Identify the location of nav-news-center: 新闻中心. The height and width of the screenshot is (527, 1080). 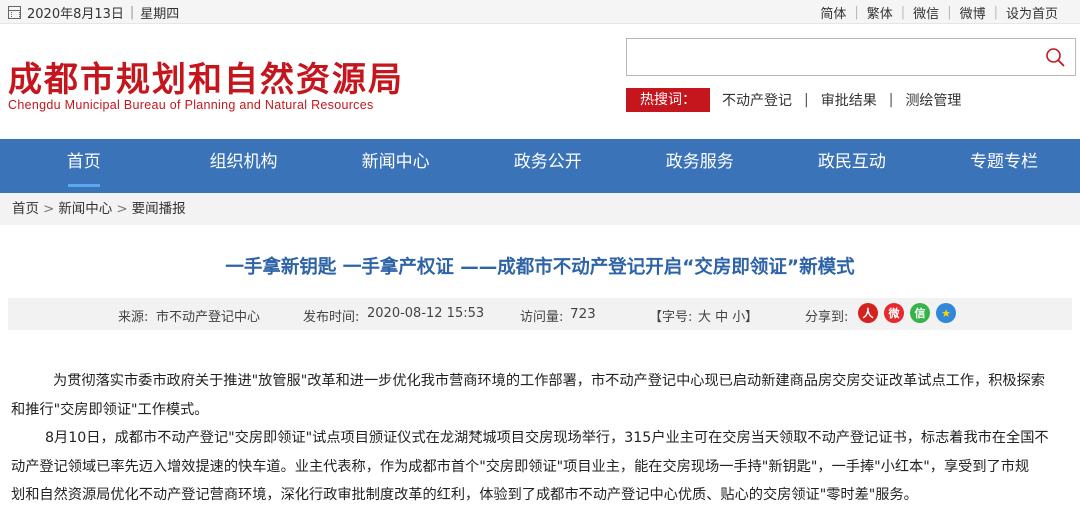
(396, 166).